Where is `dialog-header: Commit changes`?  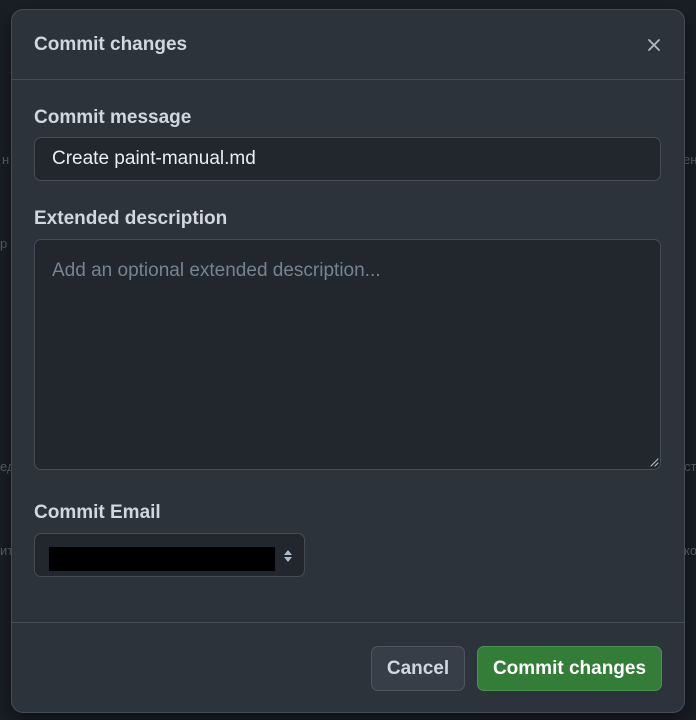
dialog-header: Commit changes is located at coordinates (348, 45).